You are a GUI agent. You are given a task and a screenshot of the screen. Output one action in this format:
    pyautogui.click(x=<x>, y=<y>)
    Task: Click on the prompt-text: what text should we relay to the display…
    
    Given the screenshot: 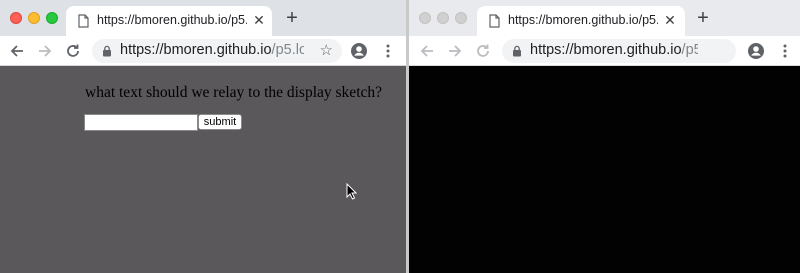 What is the action you would take?
    pyautogui.click(x=234, y=92)
    